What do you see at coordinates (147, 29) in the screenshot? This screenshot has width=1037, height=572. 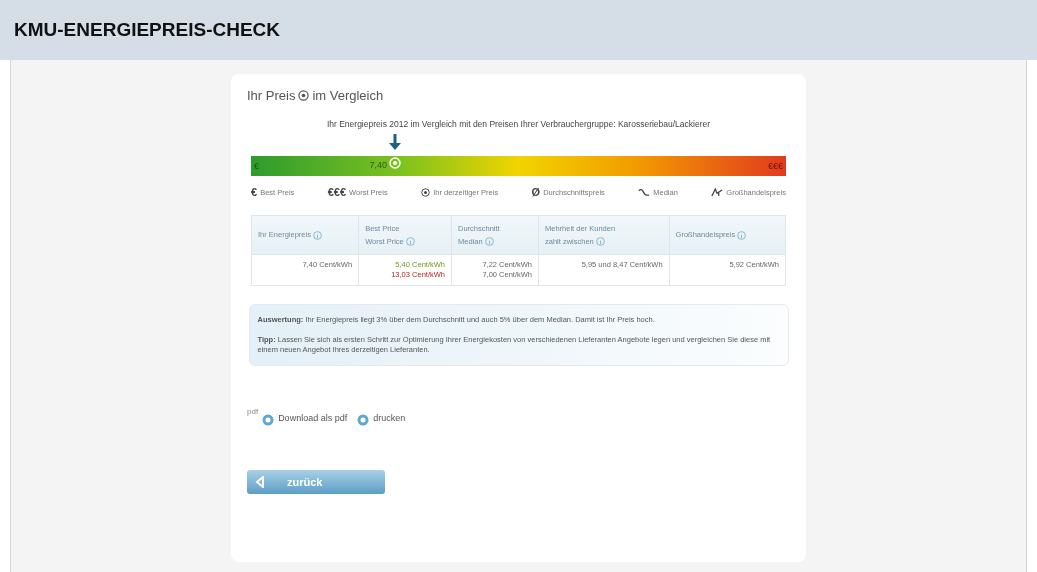 I see `page-title: KMU-ENERGIEPREIS-CHECK` at bounding box center [147, 29].